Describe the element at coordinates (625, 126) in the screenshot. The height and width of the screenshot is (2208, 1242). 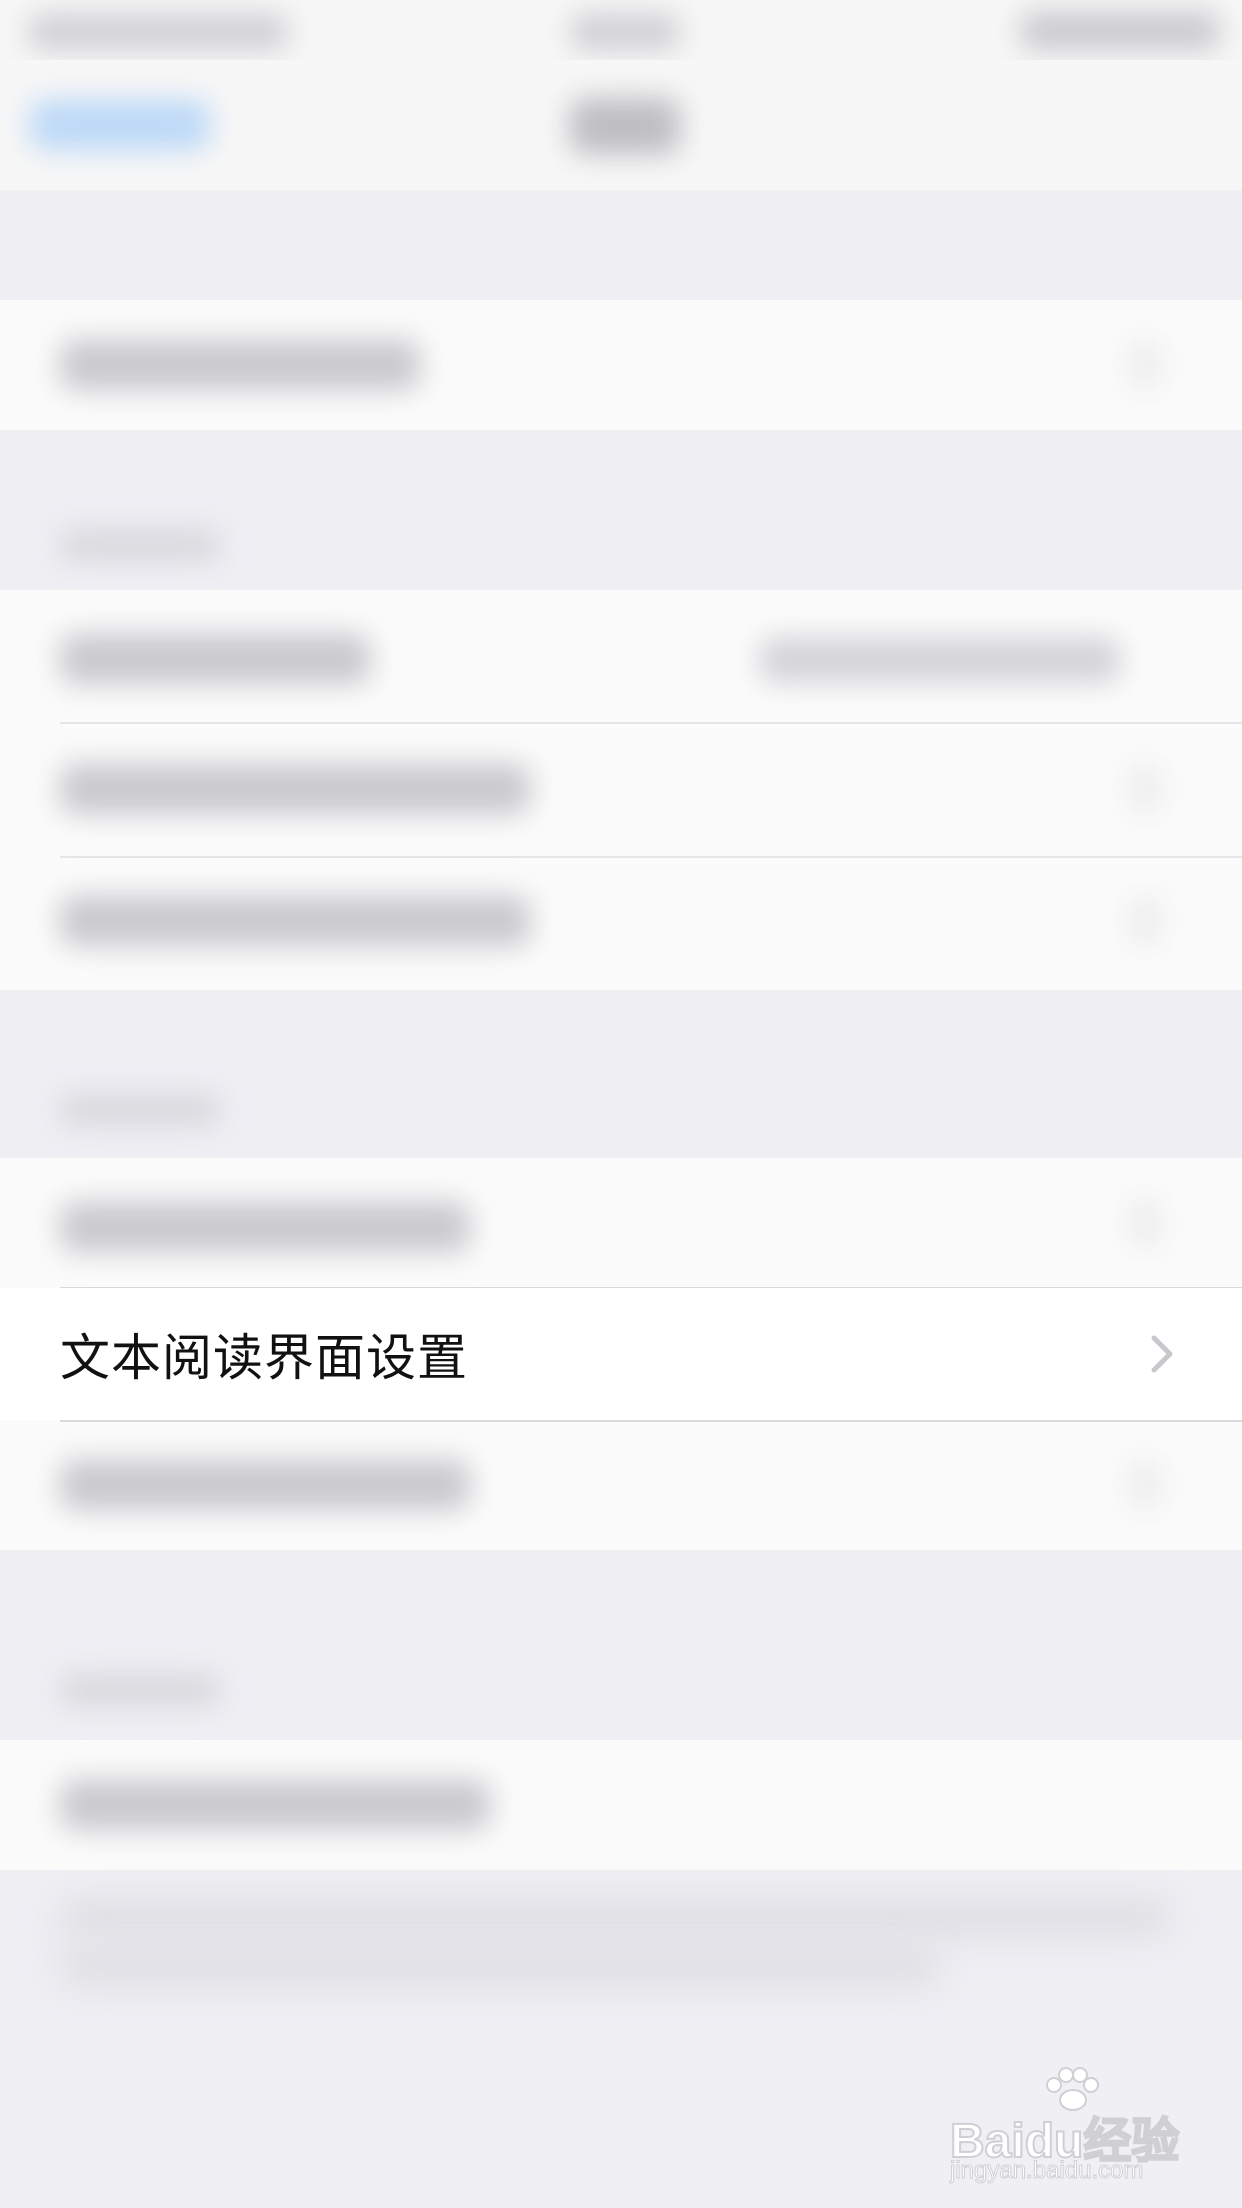
I see `nav-title-blur` at that location.